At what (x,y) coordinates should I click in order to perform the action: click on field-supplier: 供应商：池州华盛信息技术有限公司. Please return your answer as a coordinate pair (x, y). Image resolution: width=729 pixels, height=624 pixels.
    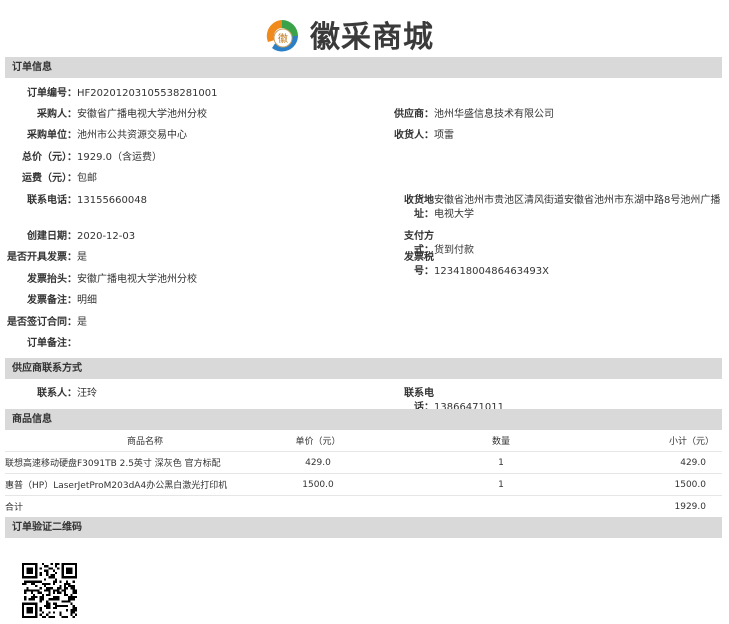
    Looking at the image, I should click on (470, 115).